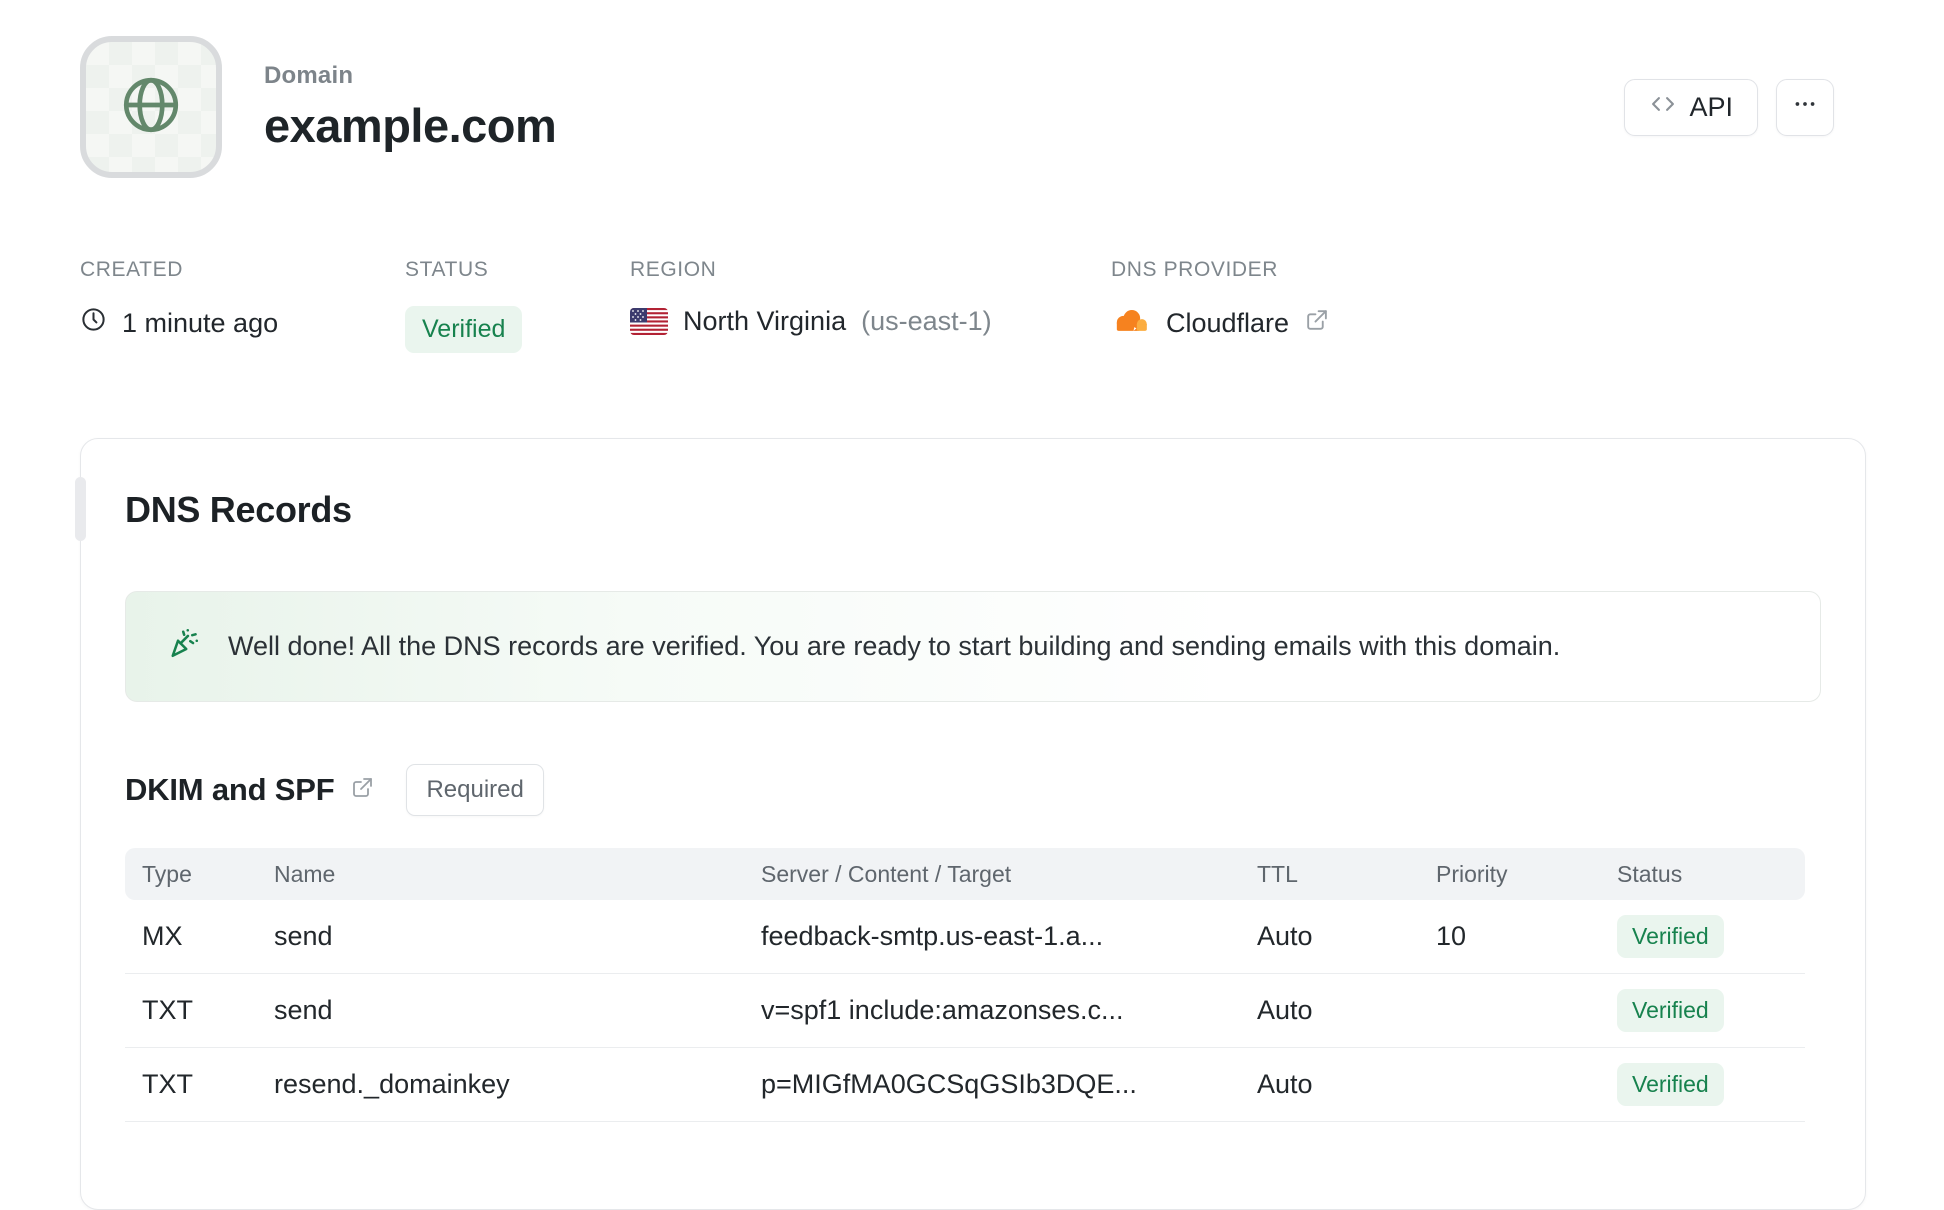 This screenshot has width=1944, height=1210. Describe the element at coordinates (1131, 323) in the screenshot. I see `cloudflare-icon` at that location.